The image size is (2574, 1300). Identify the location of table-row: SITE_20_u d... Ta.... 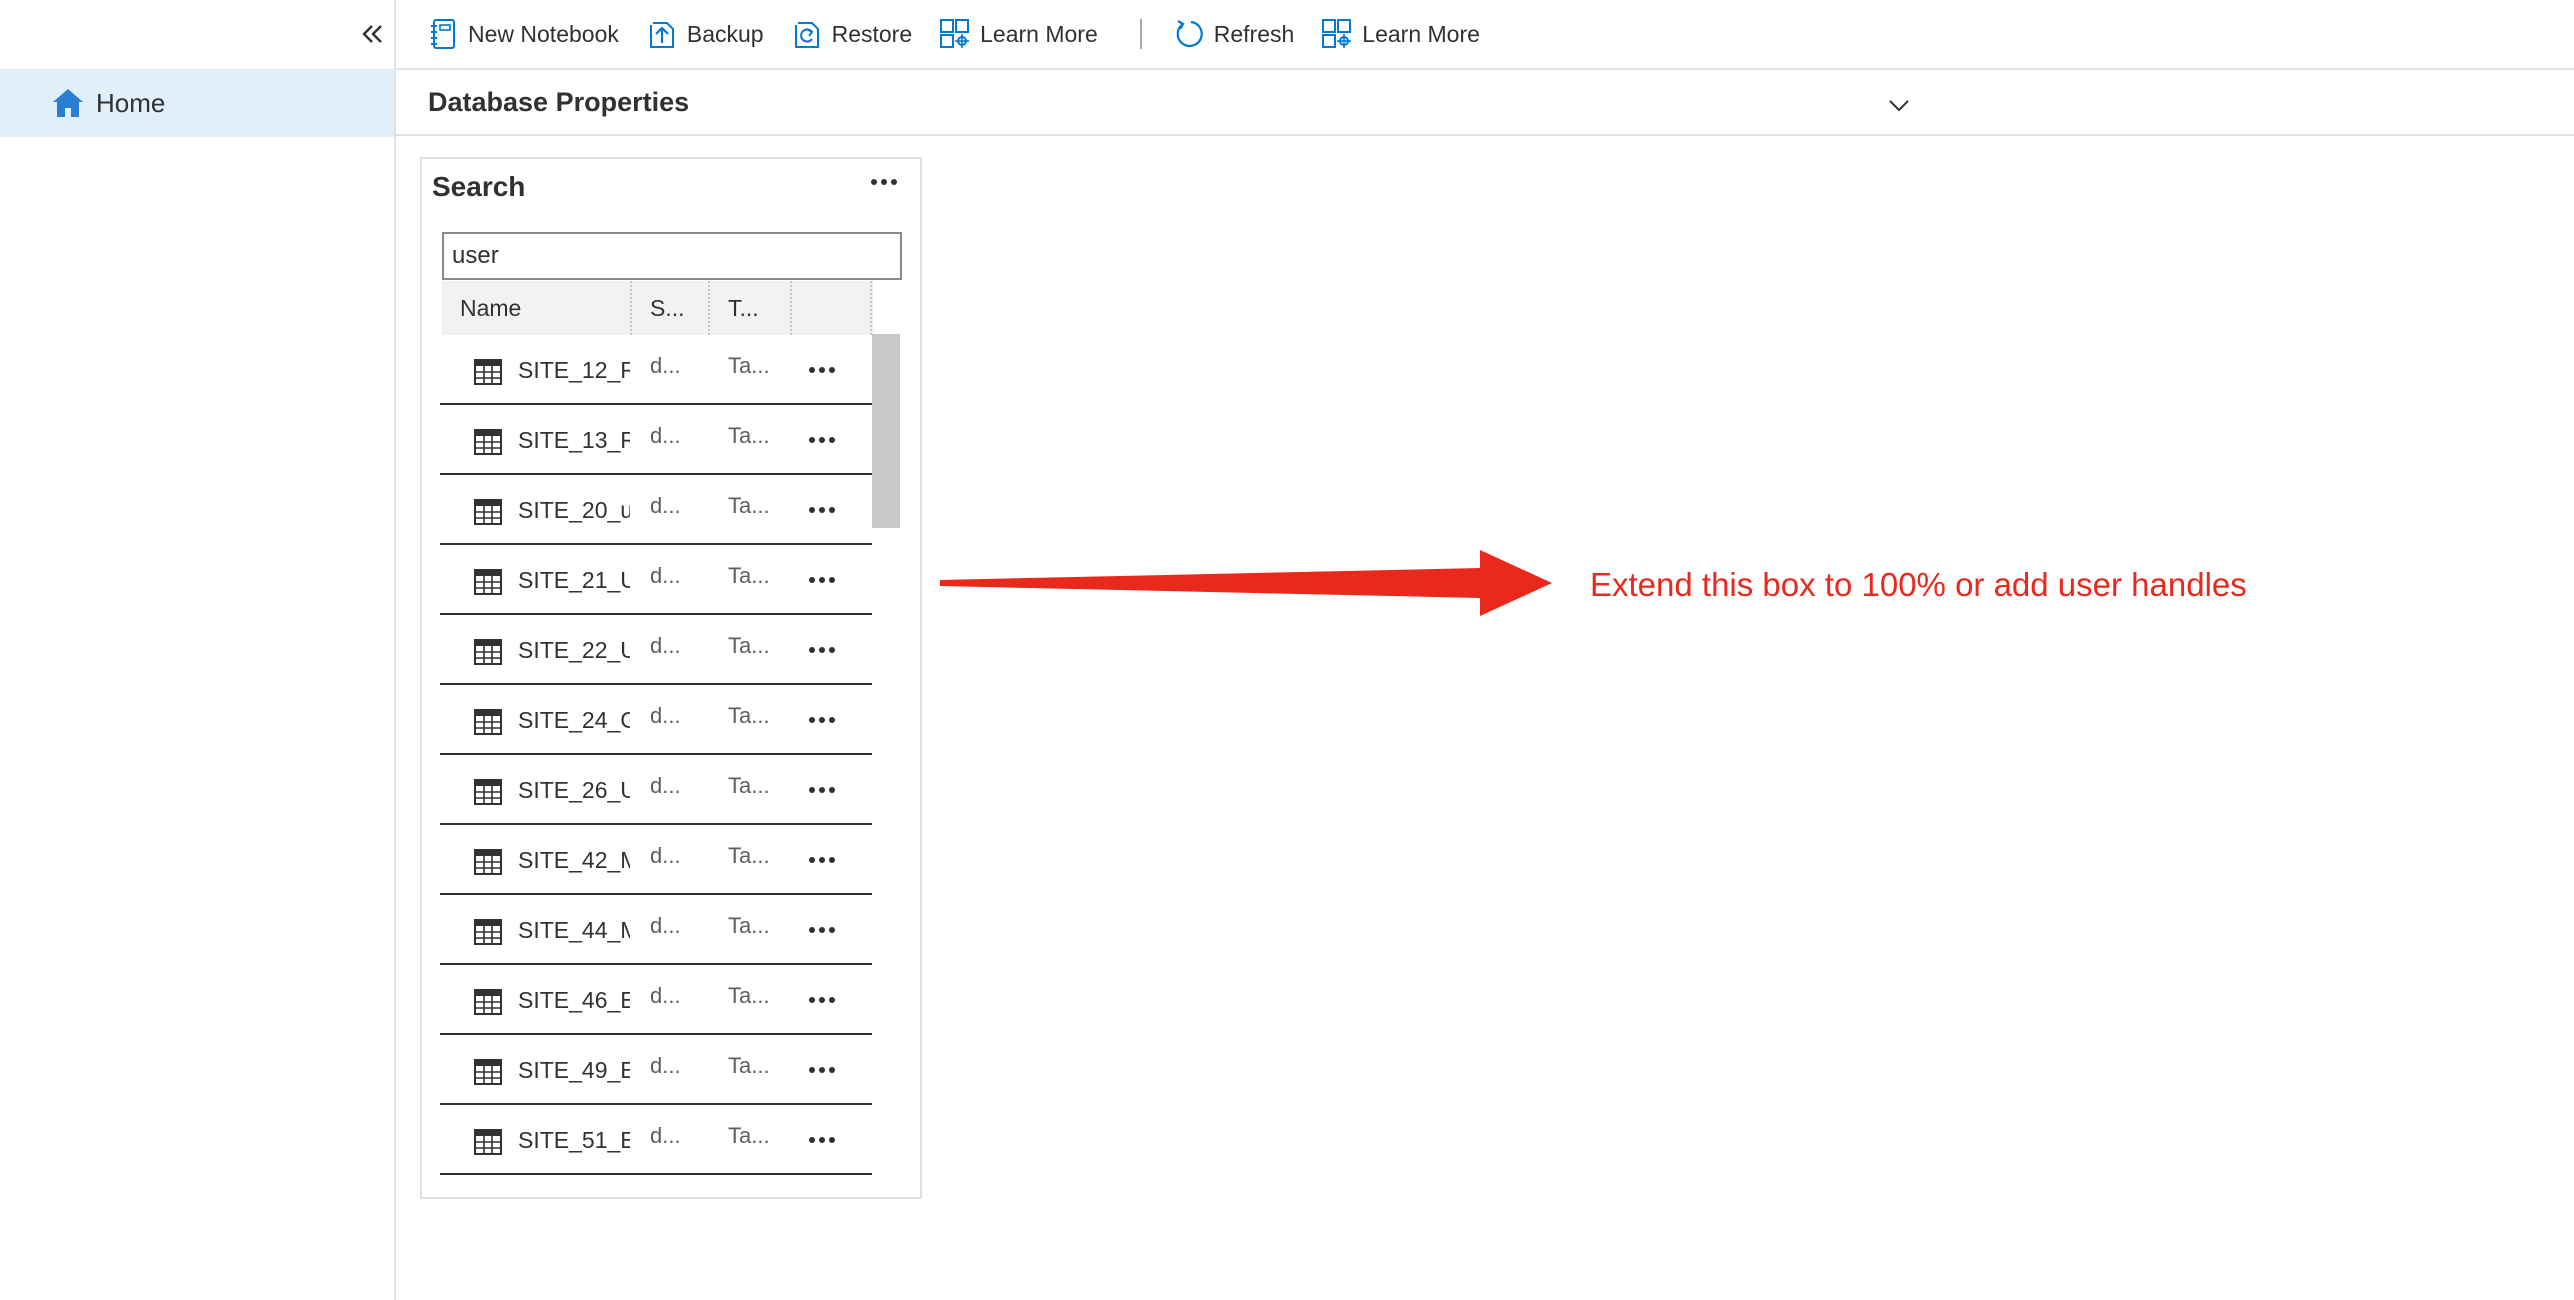
(656, 510).